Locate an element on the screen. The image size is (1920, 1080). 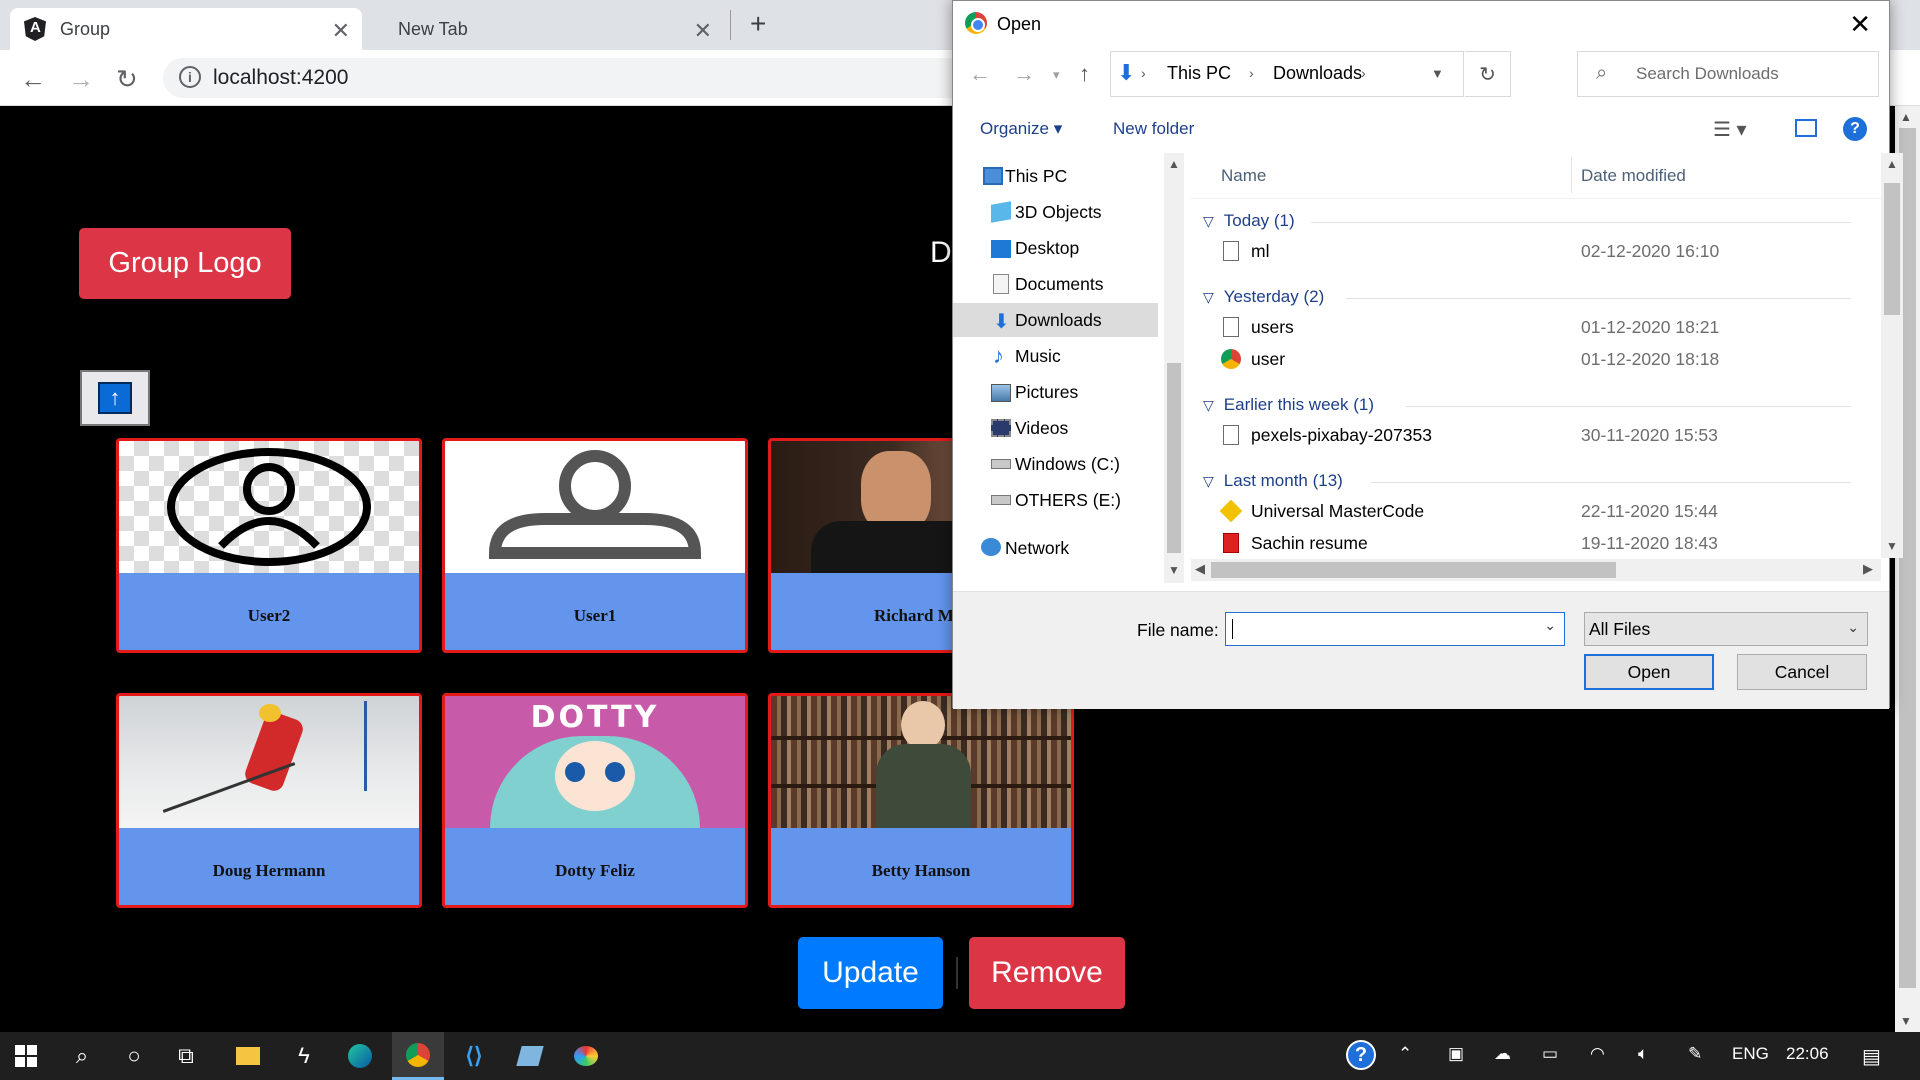
tab-new-tab: New Tab ✕ is located at coordinates (548, 29).